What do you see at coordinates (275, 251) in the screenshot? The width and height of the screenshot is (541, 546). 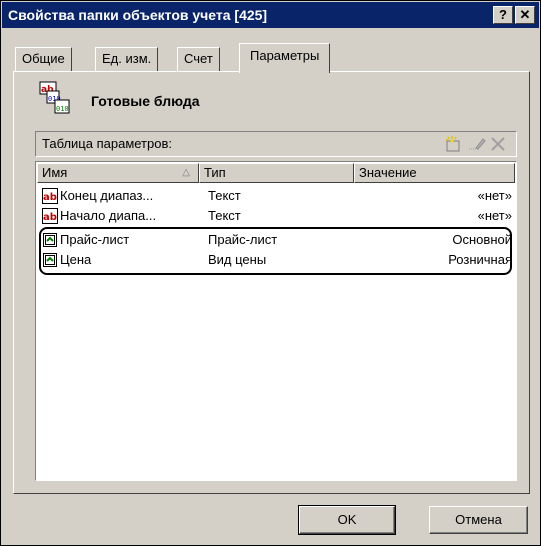 I see `selection-highlight` at bounding box center [275, 251].